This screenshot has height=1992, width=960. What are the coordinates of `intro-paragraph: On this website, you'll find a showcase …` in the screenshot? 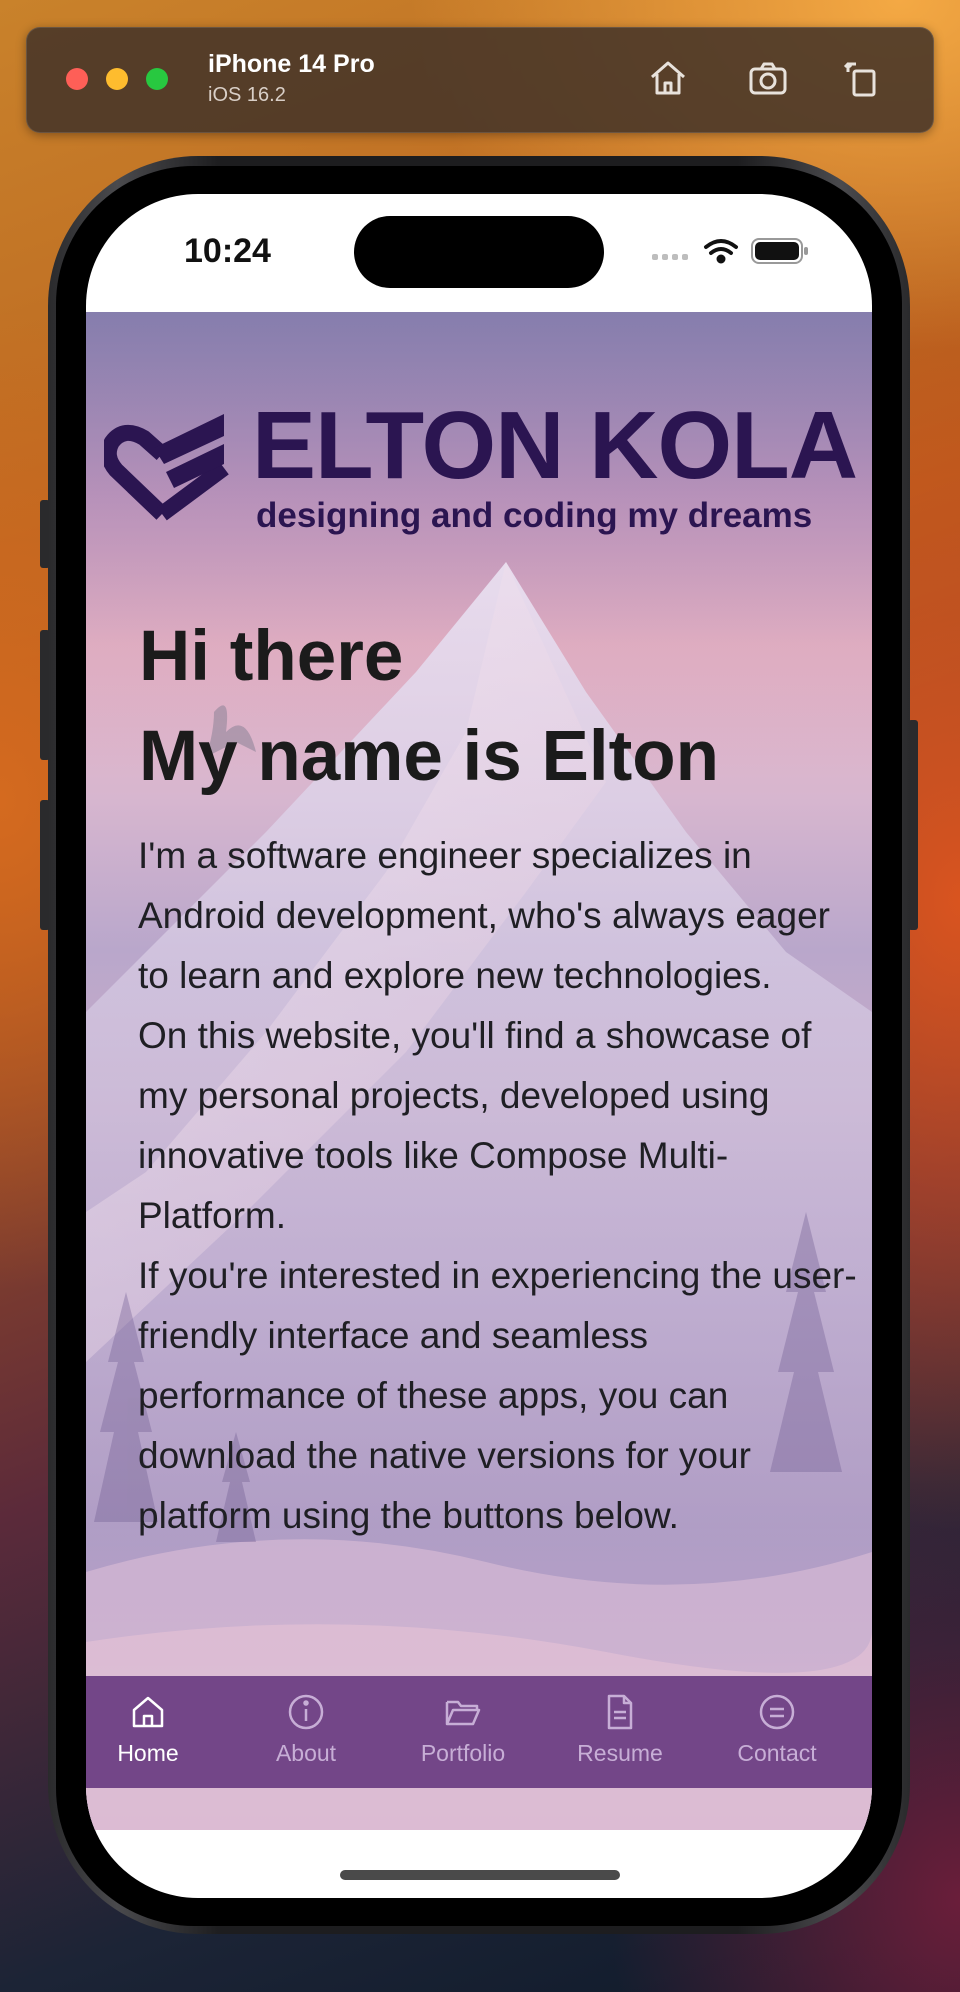 It's located at (475, 1125).